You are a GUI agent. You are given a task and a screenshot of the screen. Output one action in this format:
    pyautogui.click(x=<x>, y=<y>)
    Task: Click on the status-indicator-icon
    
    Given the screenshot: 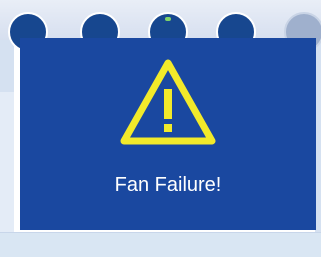 What is the action you would take?
    pyautogui.click(x=168, y=19)
    